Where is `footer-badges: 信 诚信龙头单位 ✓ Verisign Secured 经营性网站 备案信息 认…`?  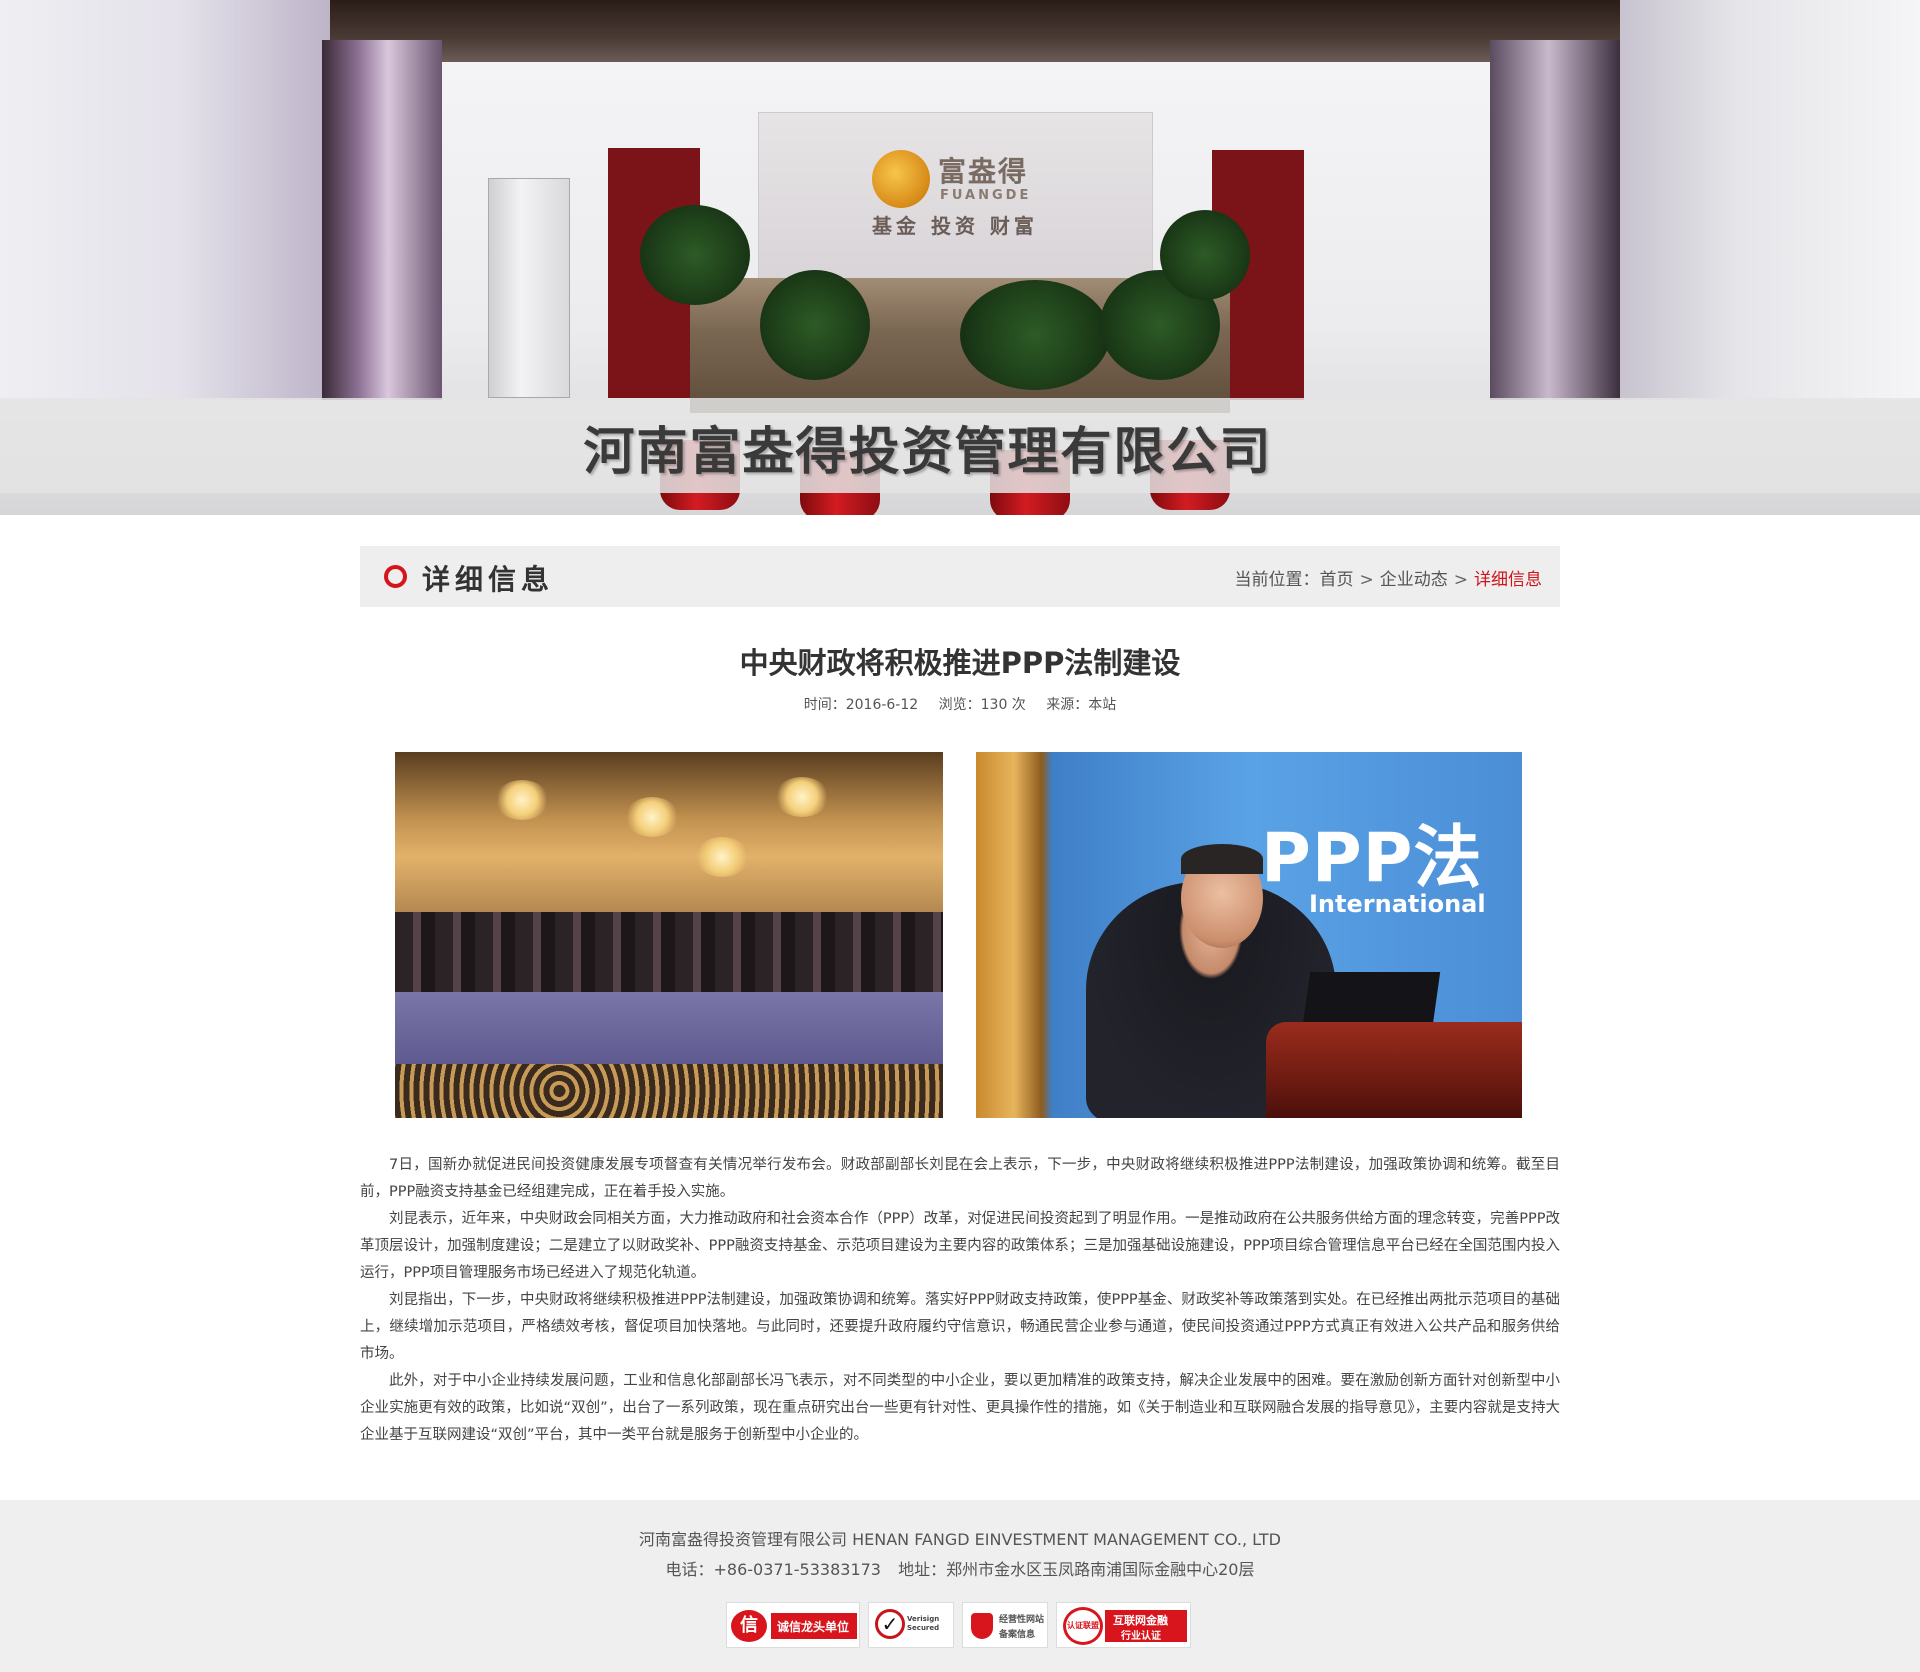 footer-badges: 信 诚信龙头单位 ✓ Verisign Secured 经营性网站 备案信息 认… is located at coordinates (958, 1625).